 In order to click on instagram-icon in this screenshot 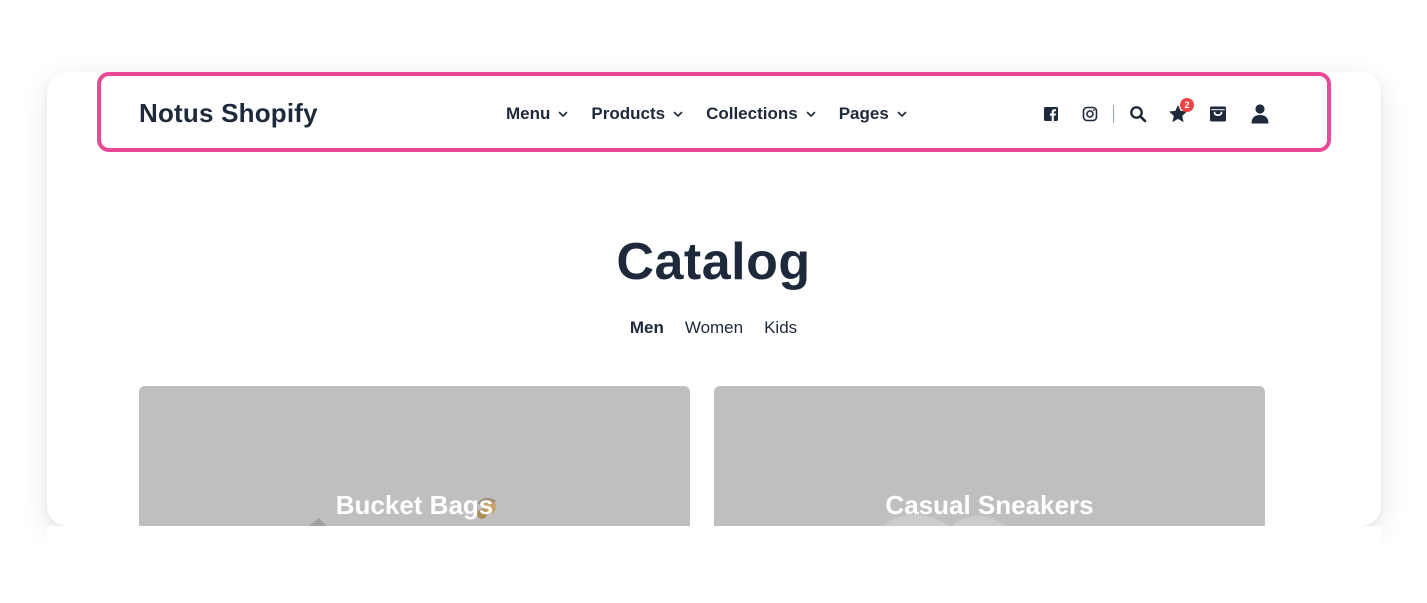, I will do `click(1090, 114)`.